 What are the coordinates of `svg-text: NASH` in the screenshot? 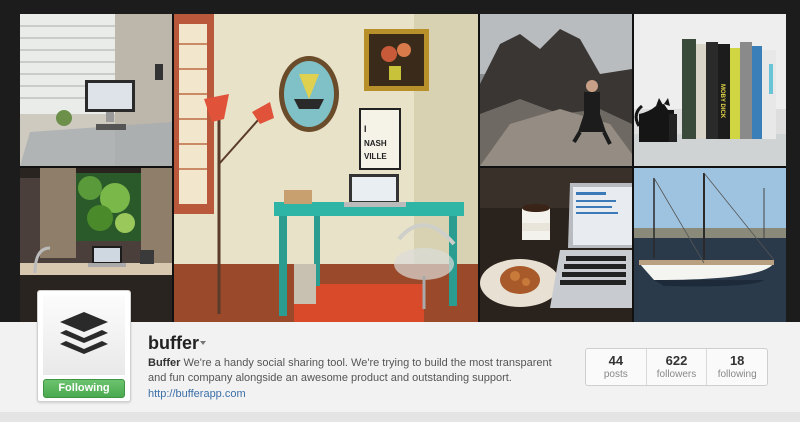 It's located at (375, 143).